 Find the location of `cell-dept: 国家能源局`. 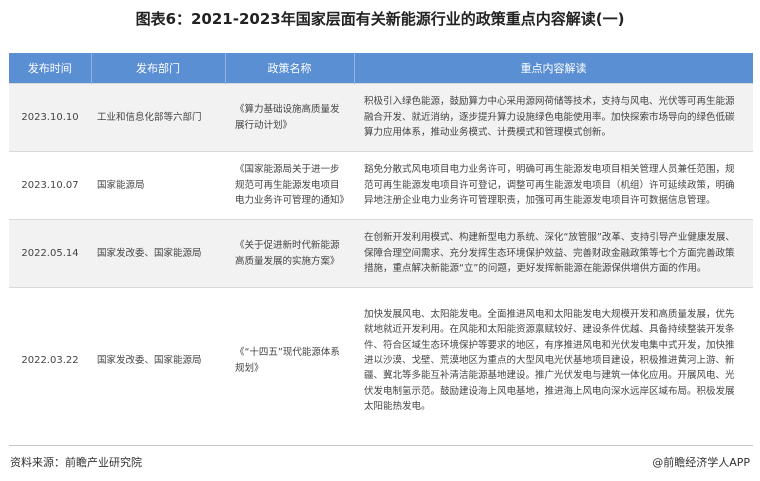

cell-dept: 国家能源局 is located at coordinates (158, 185).